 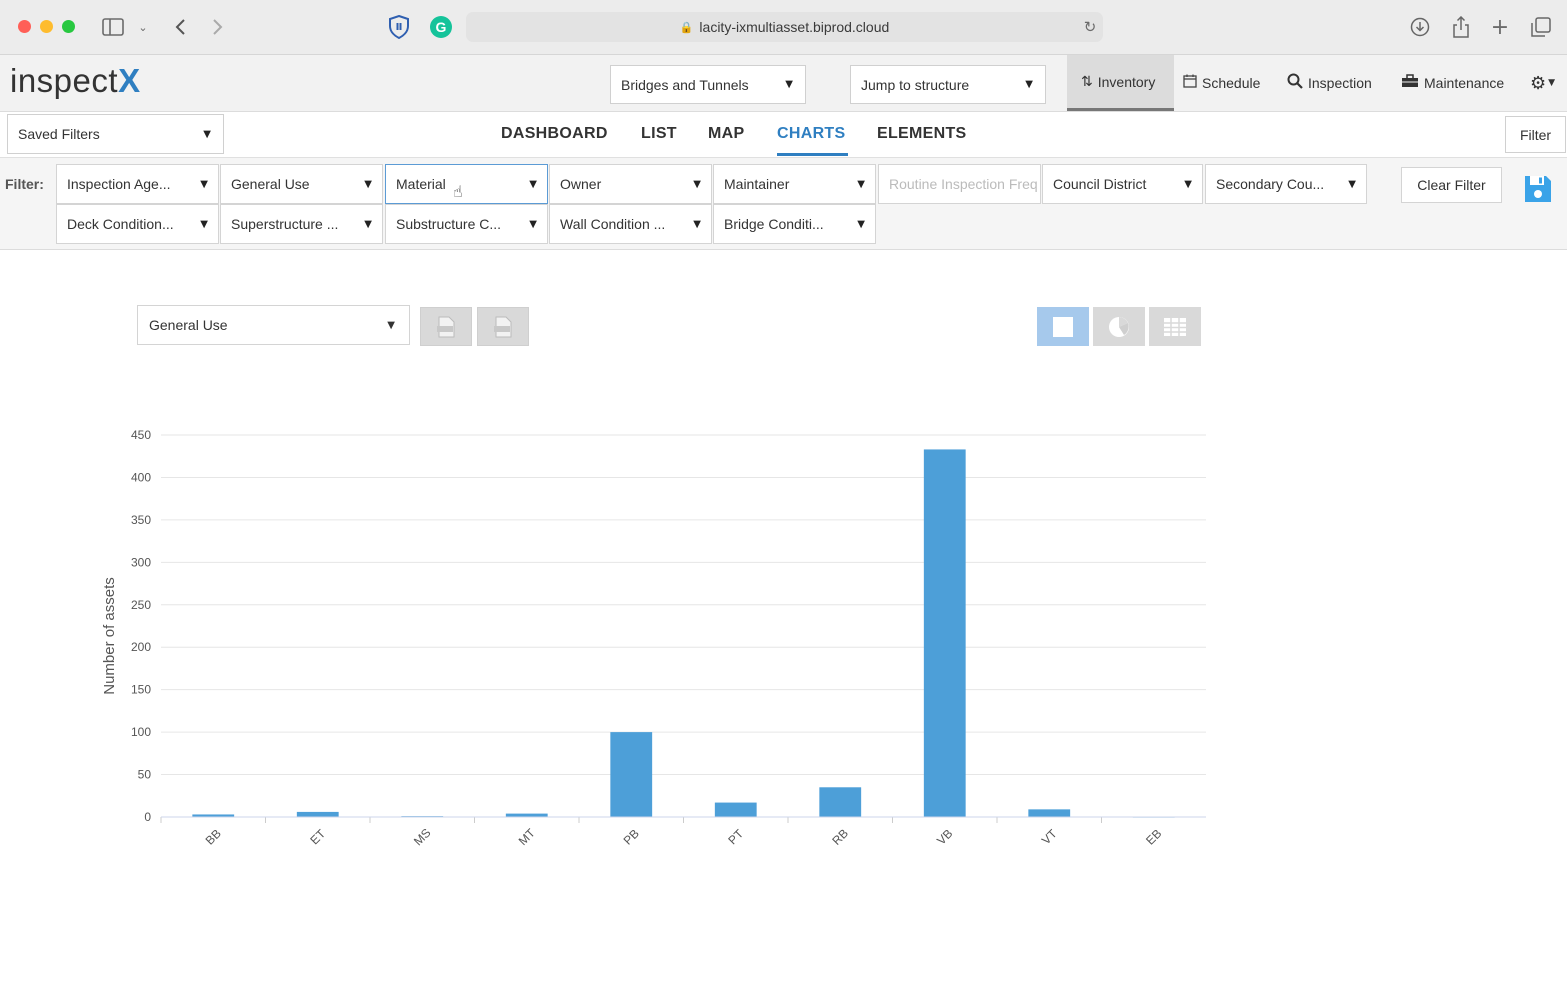 I want to click on filter-value: Material, so click(x=421, y=184).